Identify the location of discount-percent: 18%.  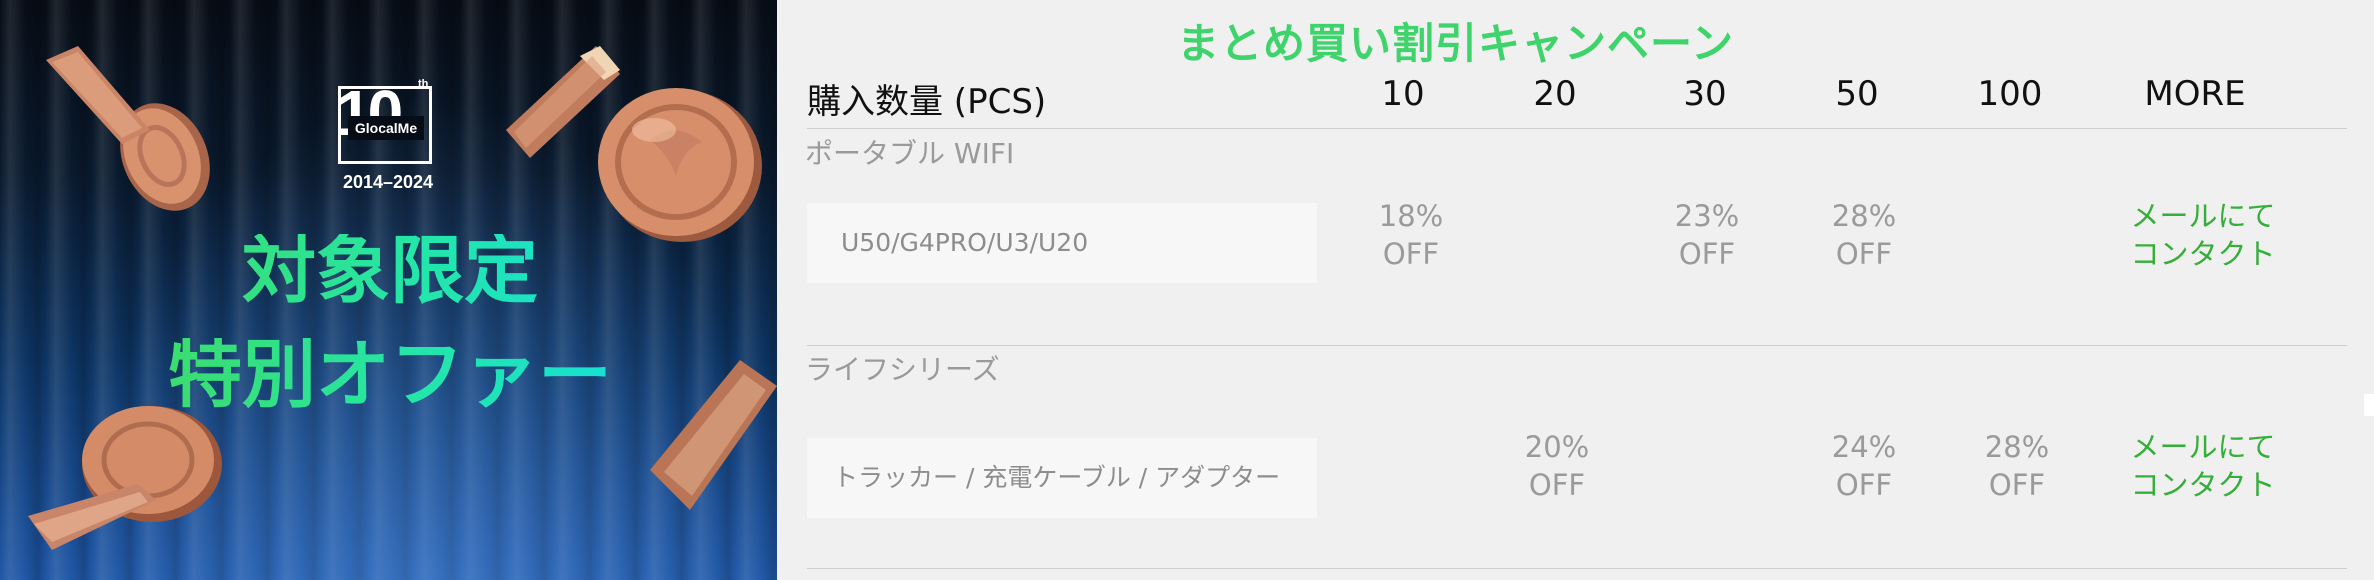
(1411, 216).